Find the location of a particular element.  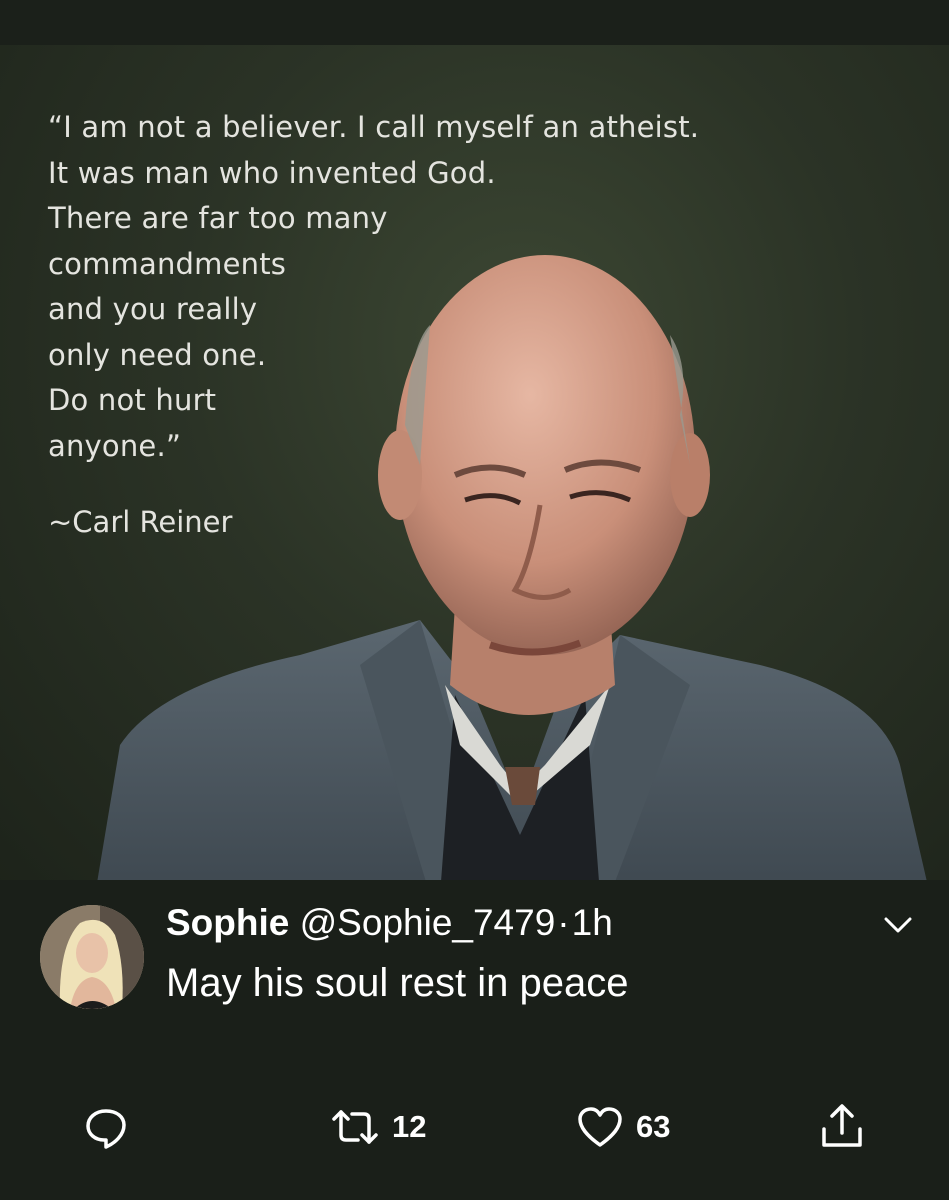

tweet-text: May his soul rest in peace is located at coordinates (397, 983).